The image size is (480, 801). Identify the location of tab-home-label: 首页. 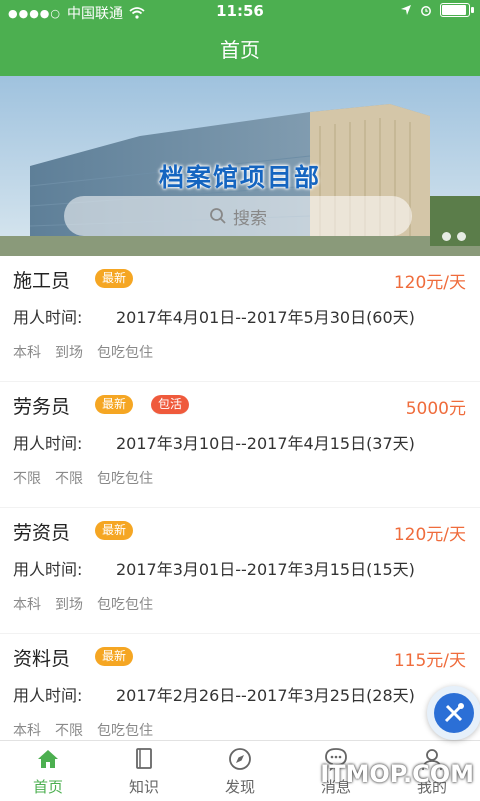
(47, 786).